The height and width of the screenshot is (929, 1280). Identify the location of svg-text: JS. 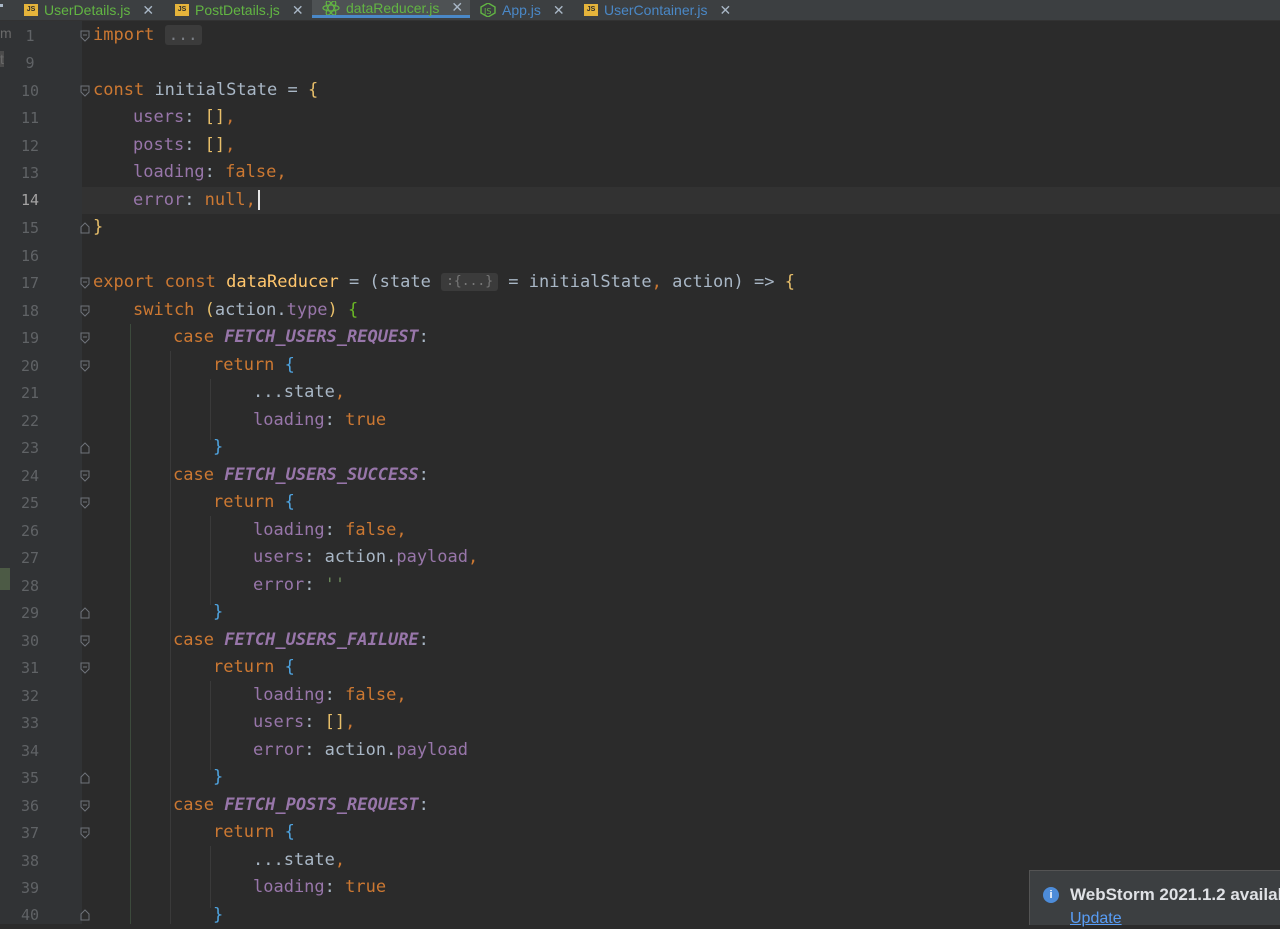
(487, 11).